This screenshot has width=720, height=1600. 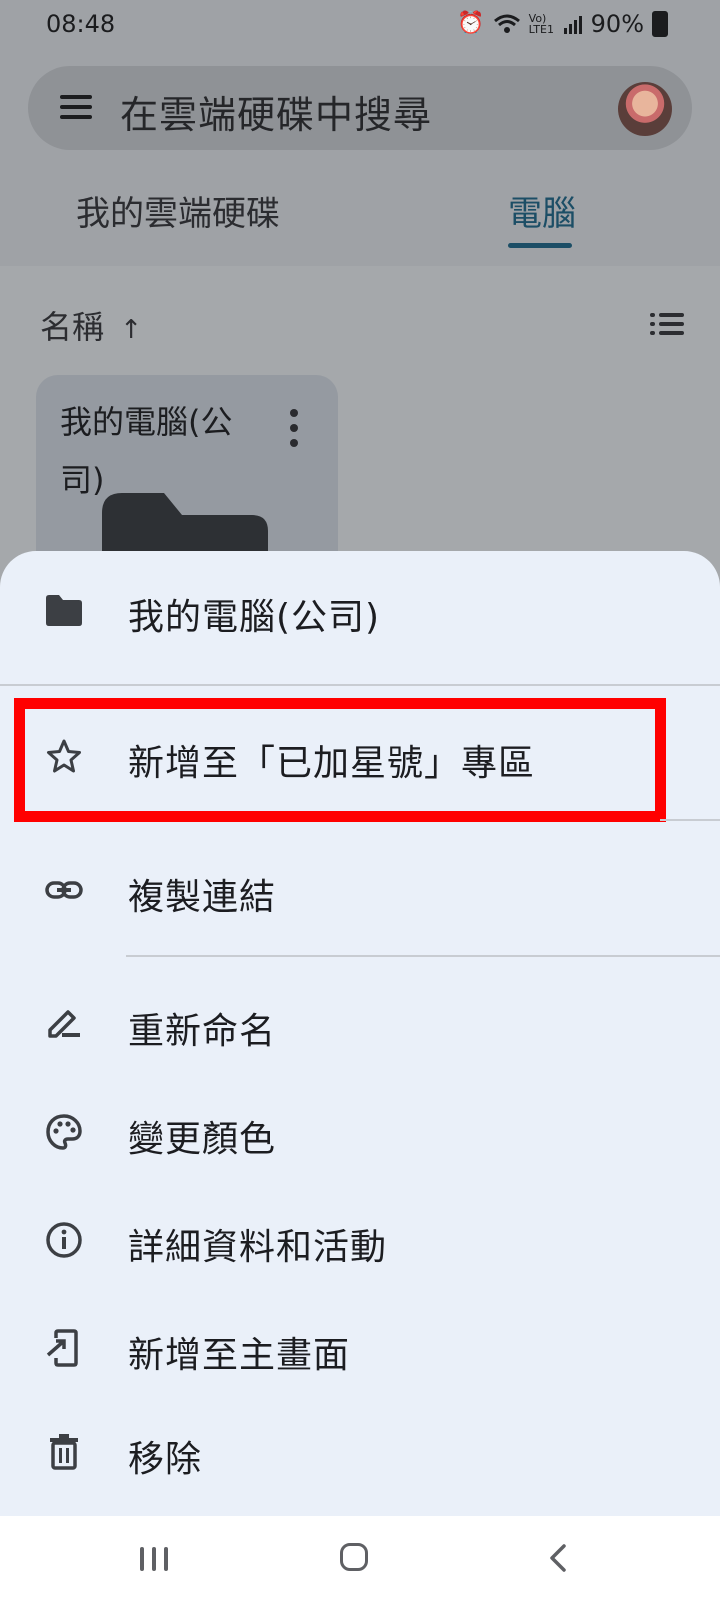 I want to click on menu-item-change-color: 變更顏色, so click(x=360, y=1132).